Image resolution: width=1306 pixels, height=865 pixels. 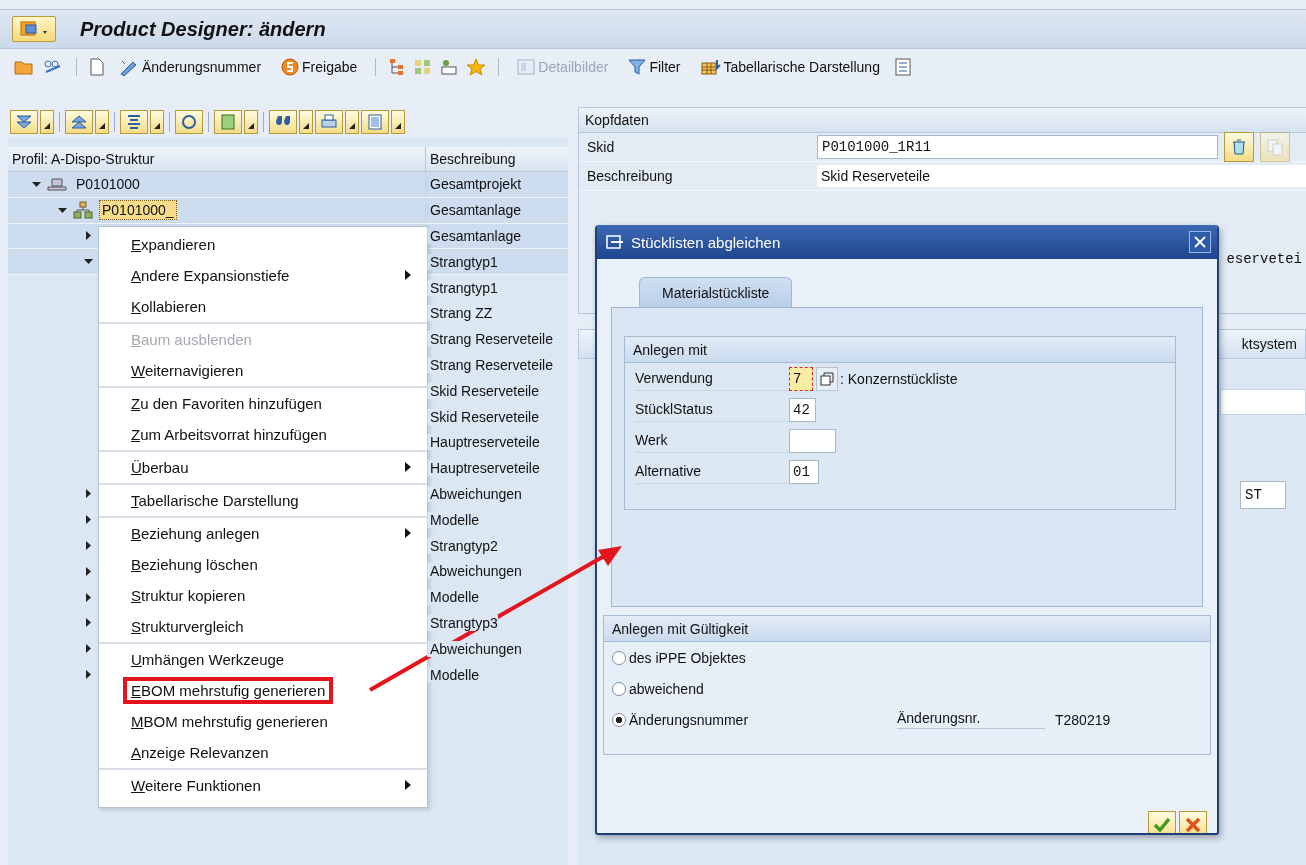 What do you see at coordinates (263, 370) in the screenshot?
I see `menu-item: Weiternavigieren` at bounding box center [263, 370].